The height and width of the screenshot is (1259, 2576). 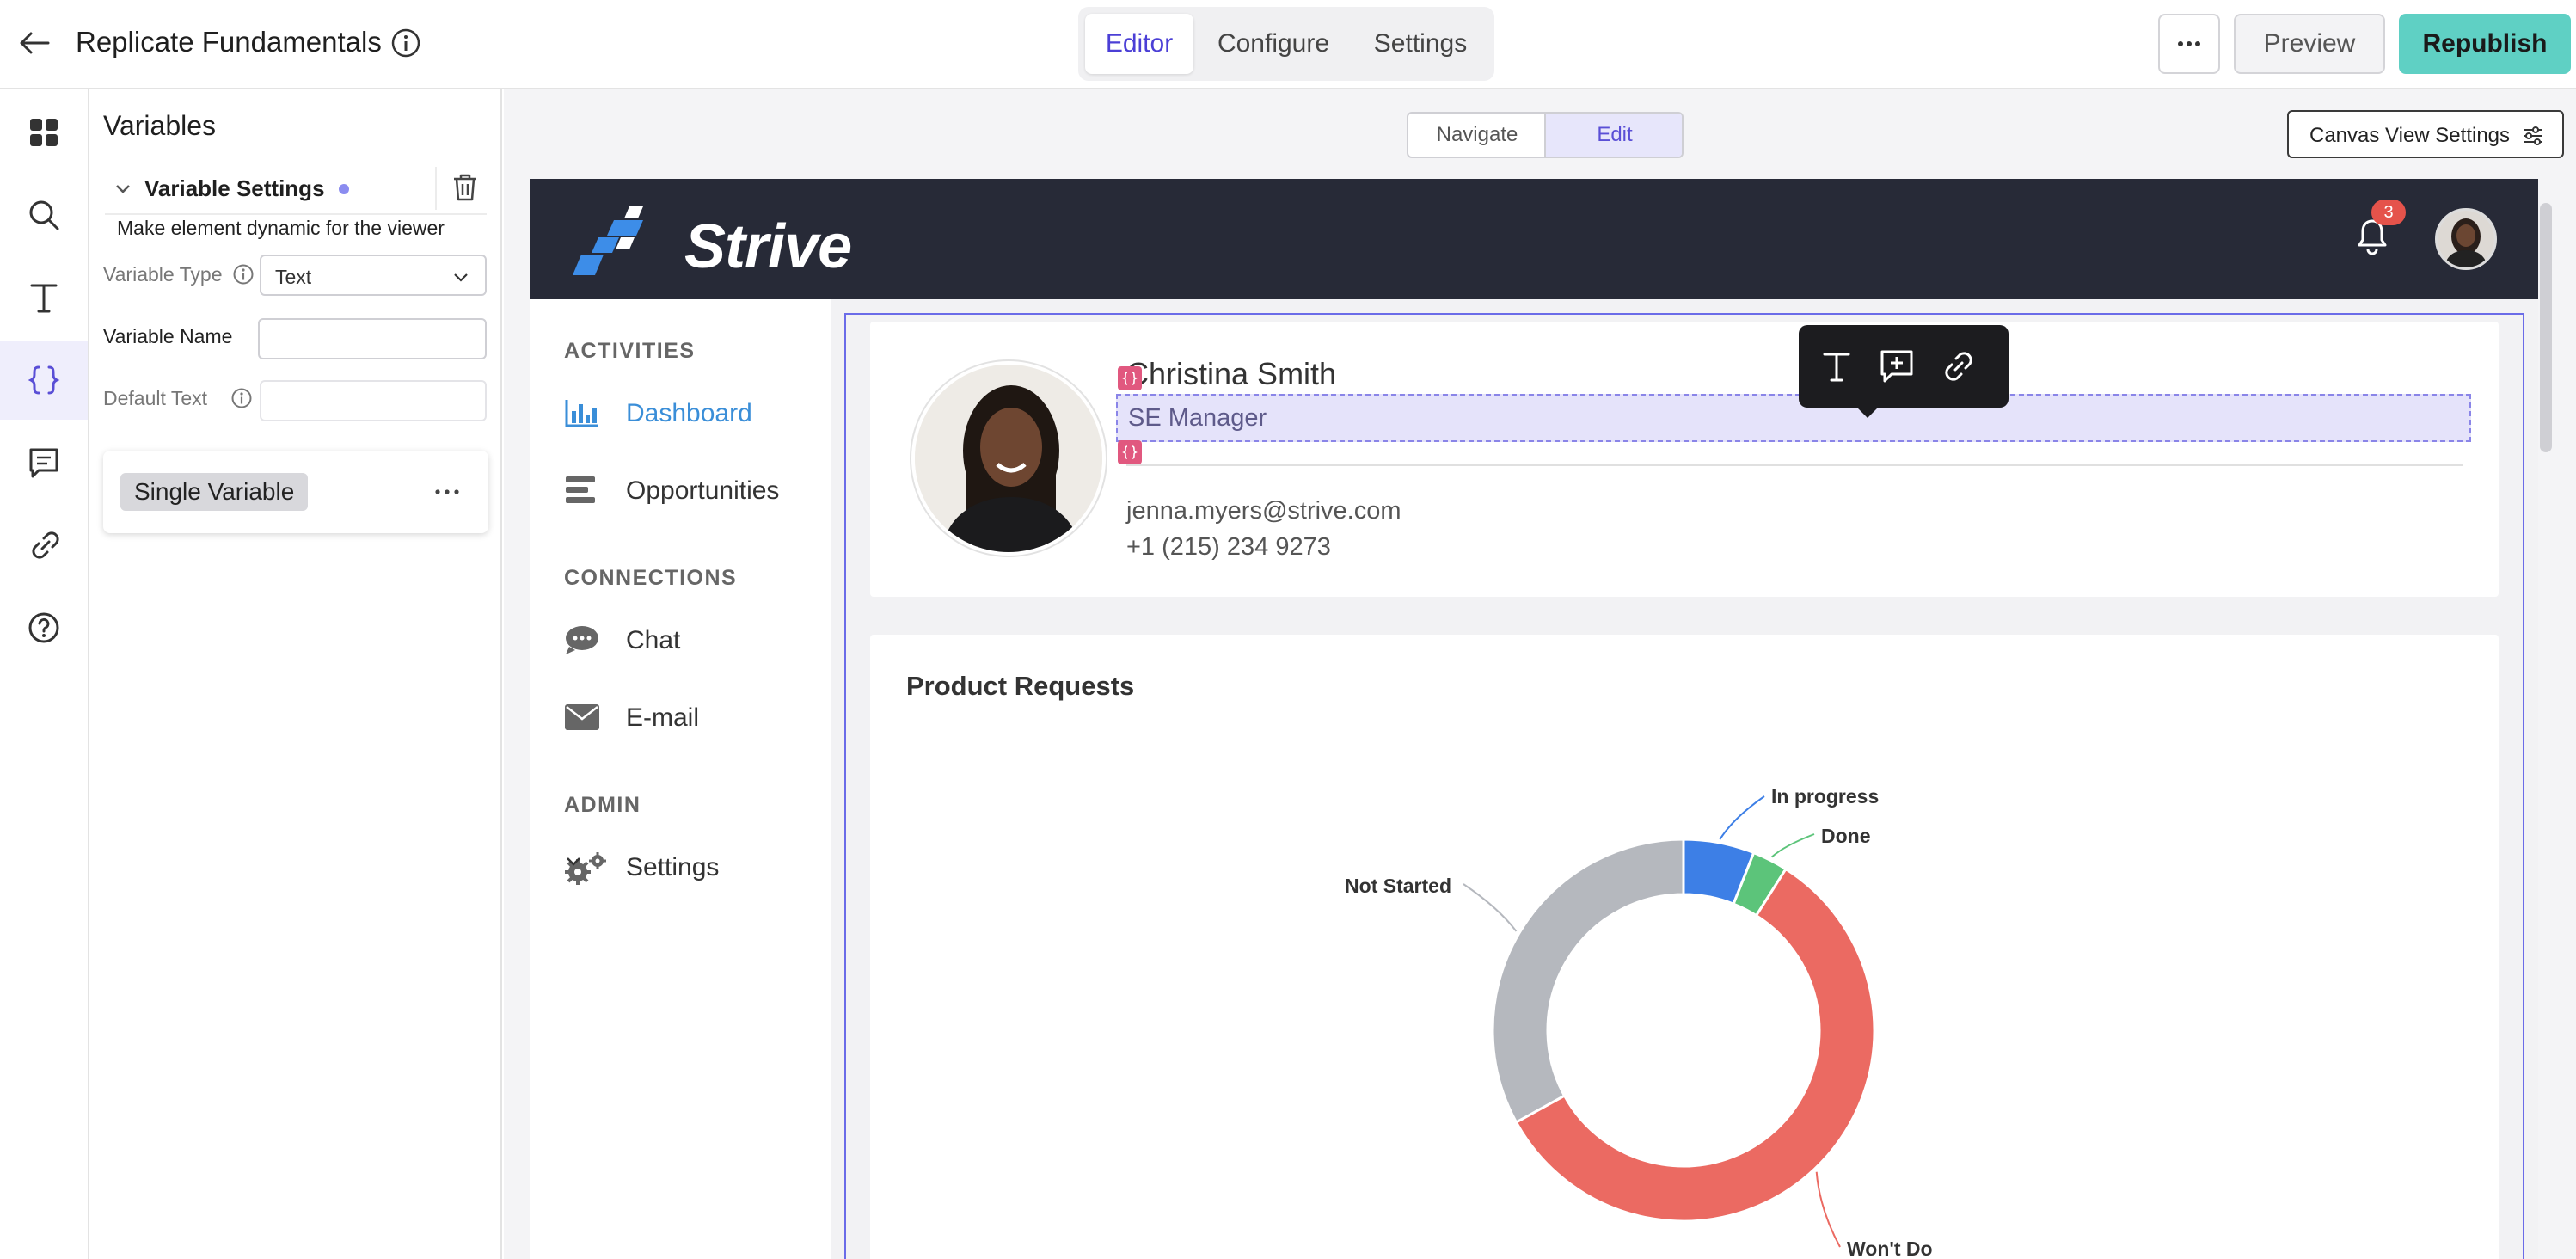 I want to click on default-text-label: Default Text, so click(x=155, y=398).